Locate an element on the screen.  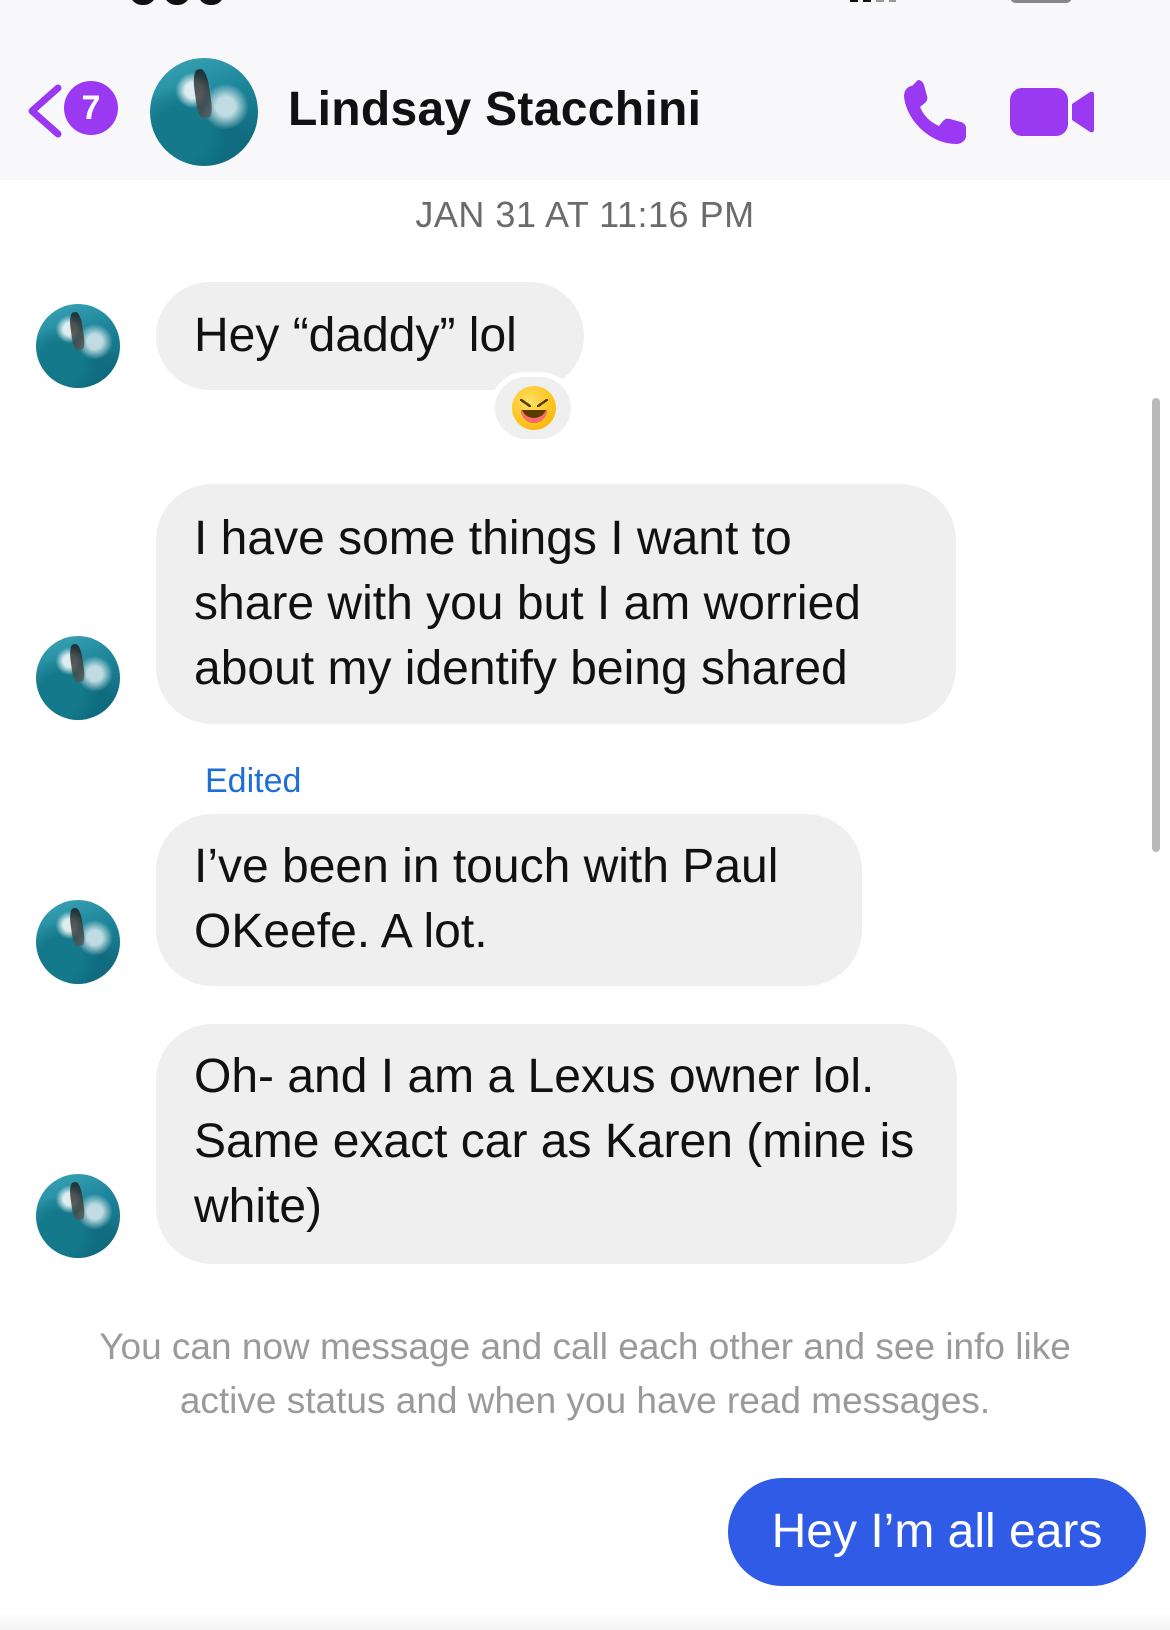
battery-icon is located at coordinates (1041, 1).